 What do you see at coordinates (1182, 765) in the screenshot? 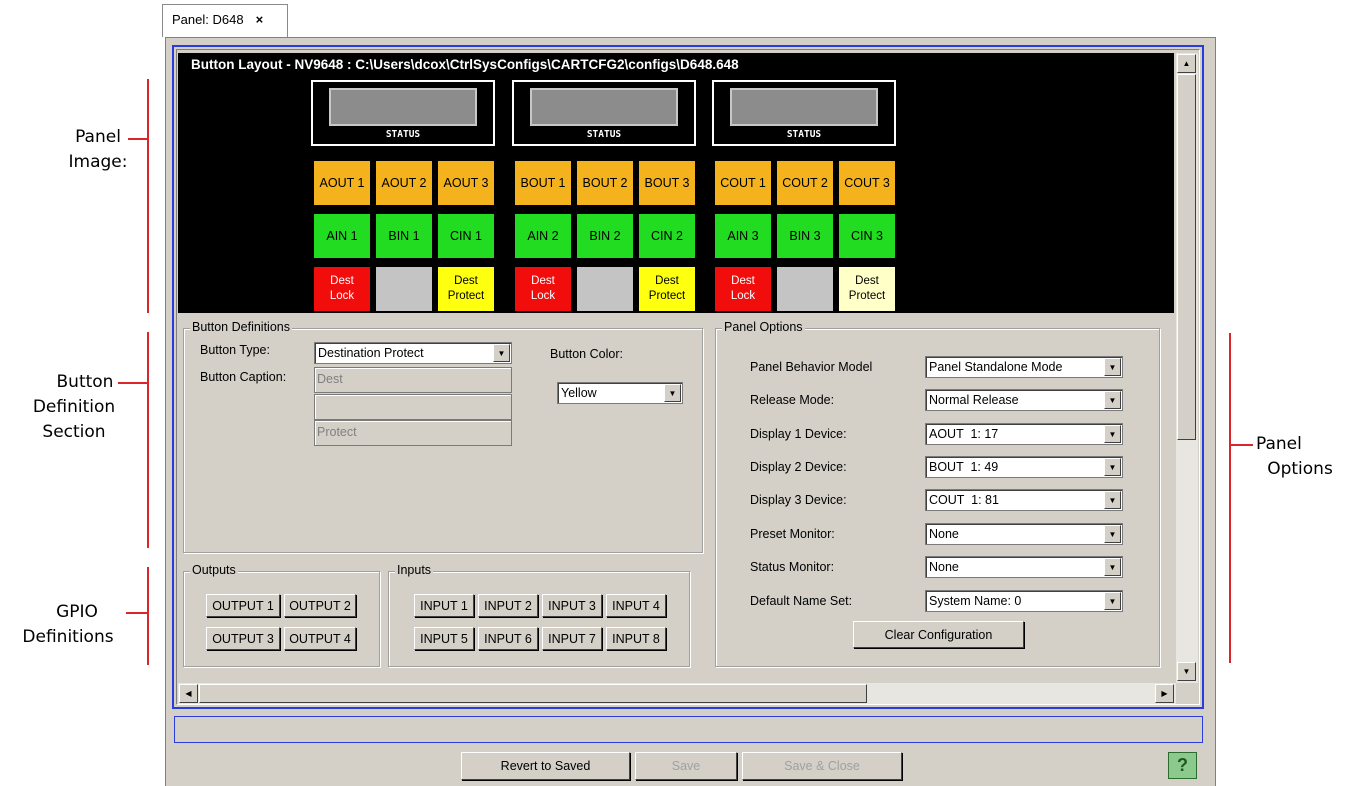
I see `help-icon: ?` at bounding box center [1182, 765].